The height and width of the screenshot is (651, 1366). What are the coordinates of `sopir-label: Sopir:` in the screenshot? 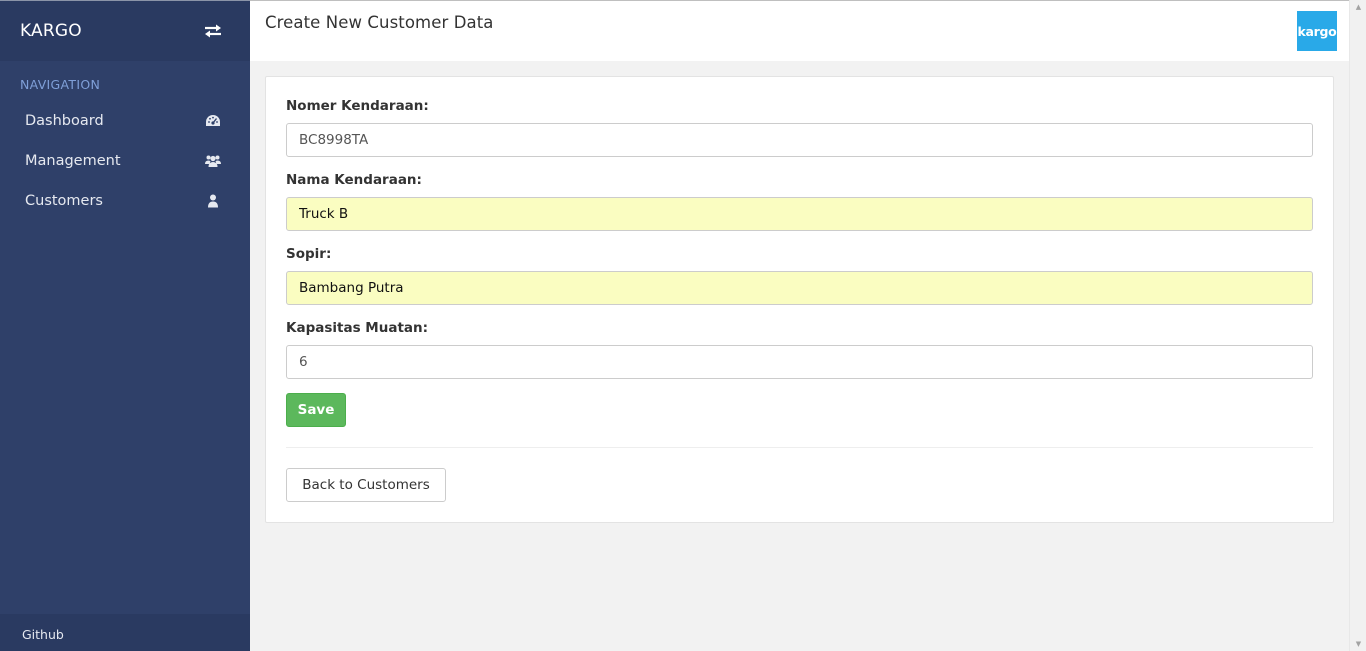 It's located at (309, 254).